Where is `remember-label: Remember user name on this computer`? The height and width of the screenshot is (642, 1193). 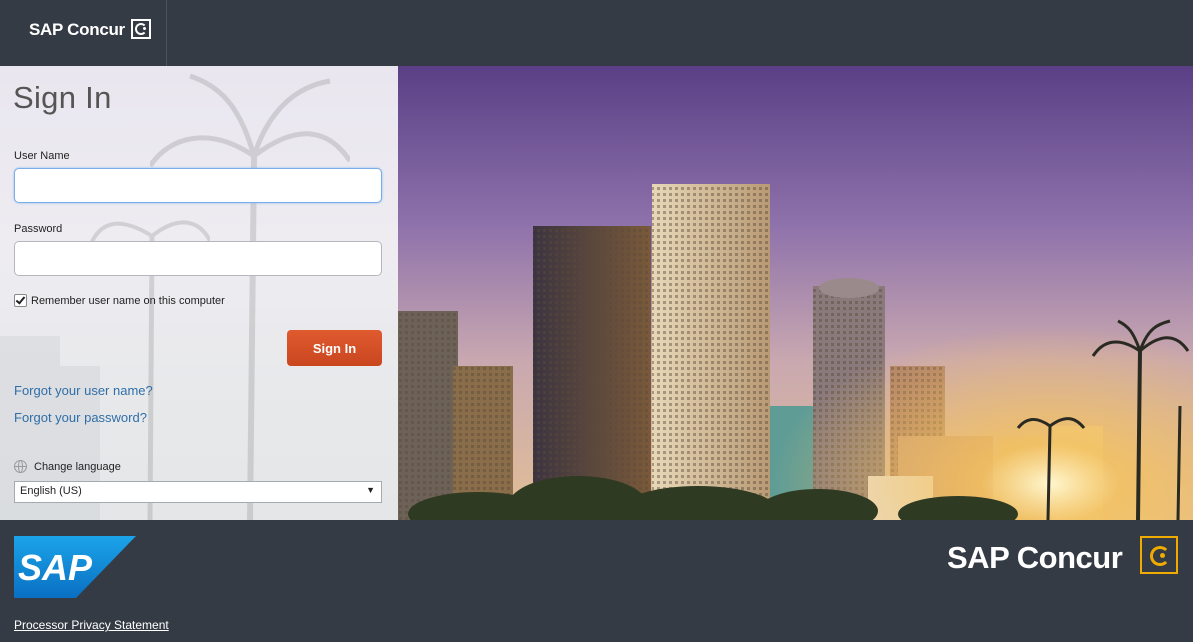
remember-label: Remember user name on this computer is located at coordinates (128, 300).